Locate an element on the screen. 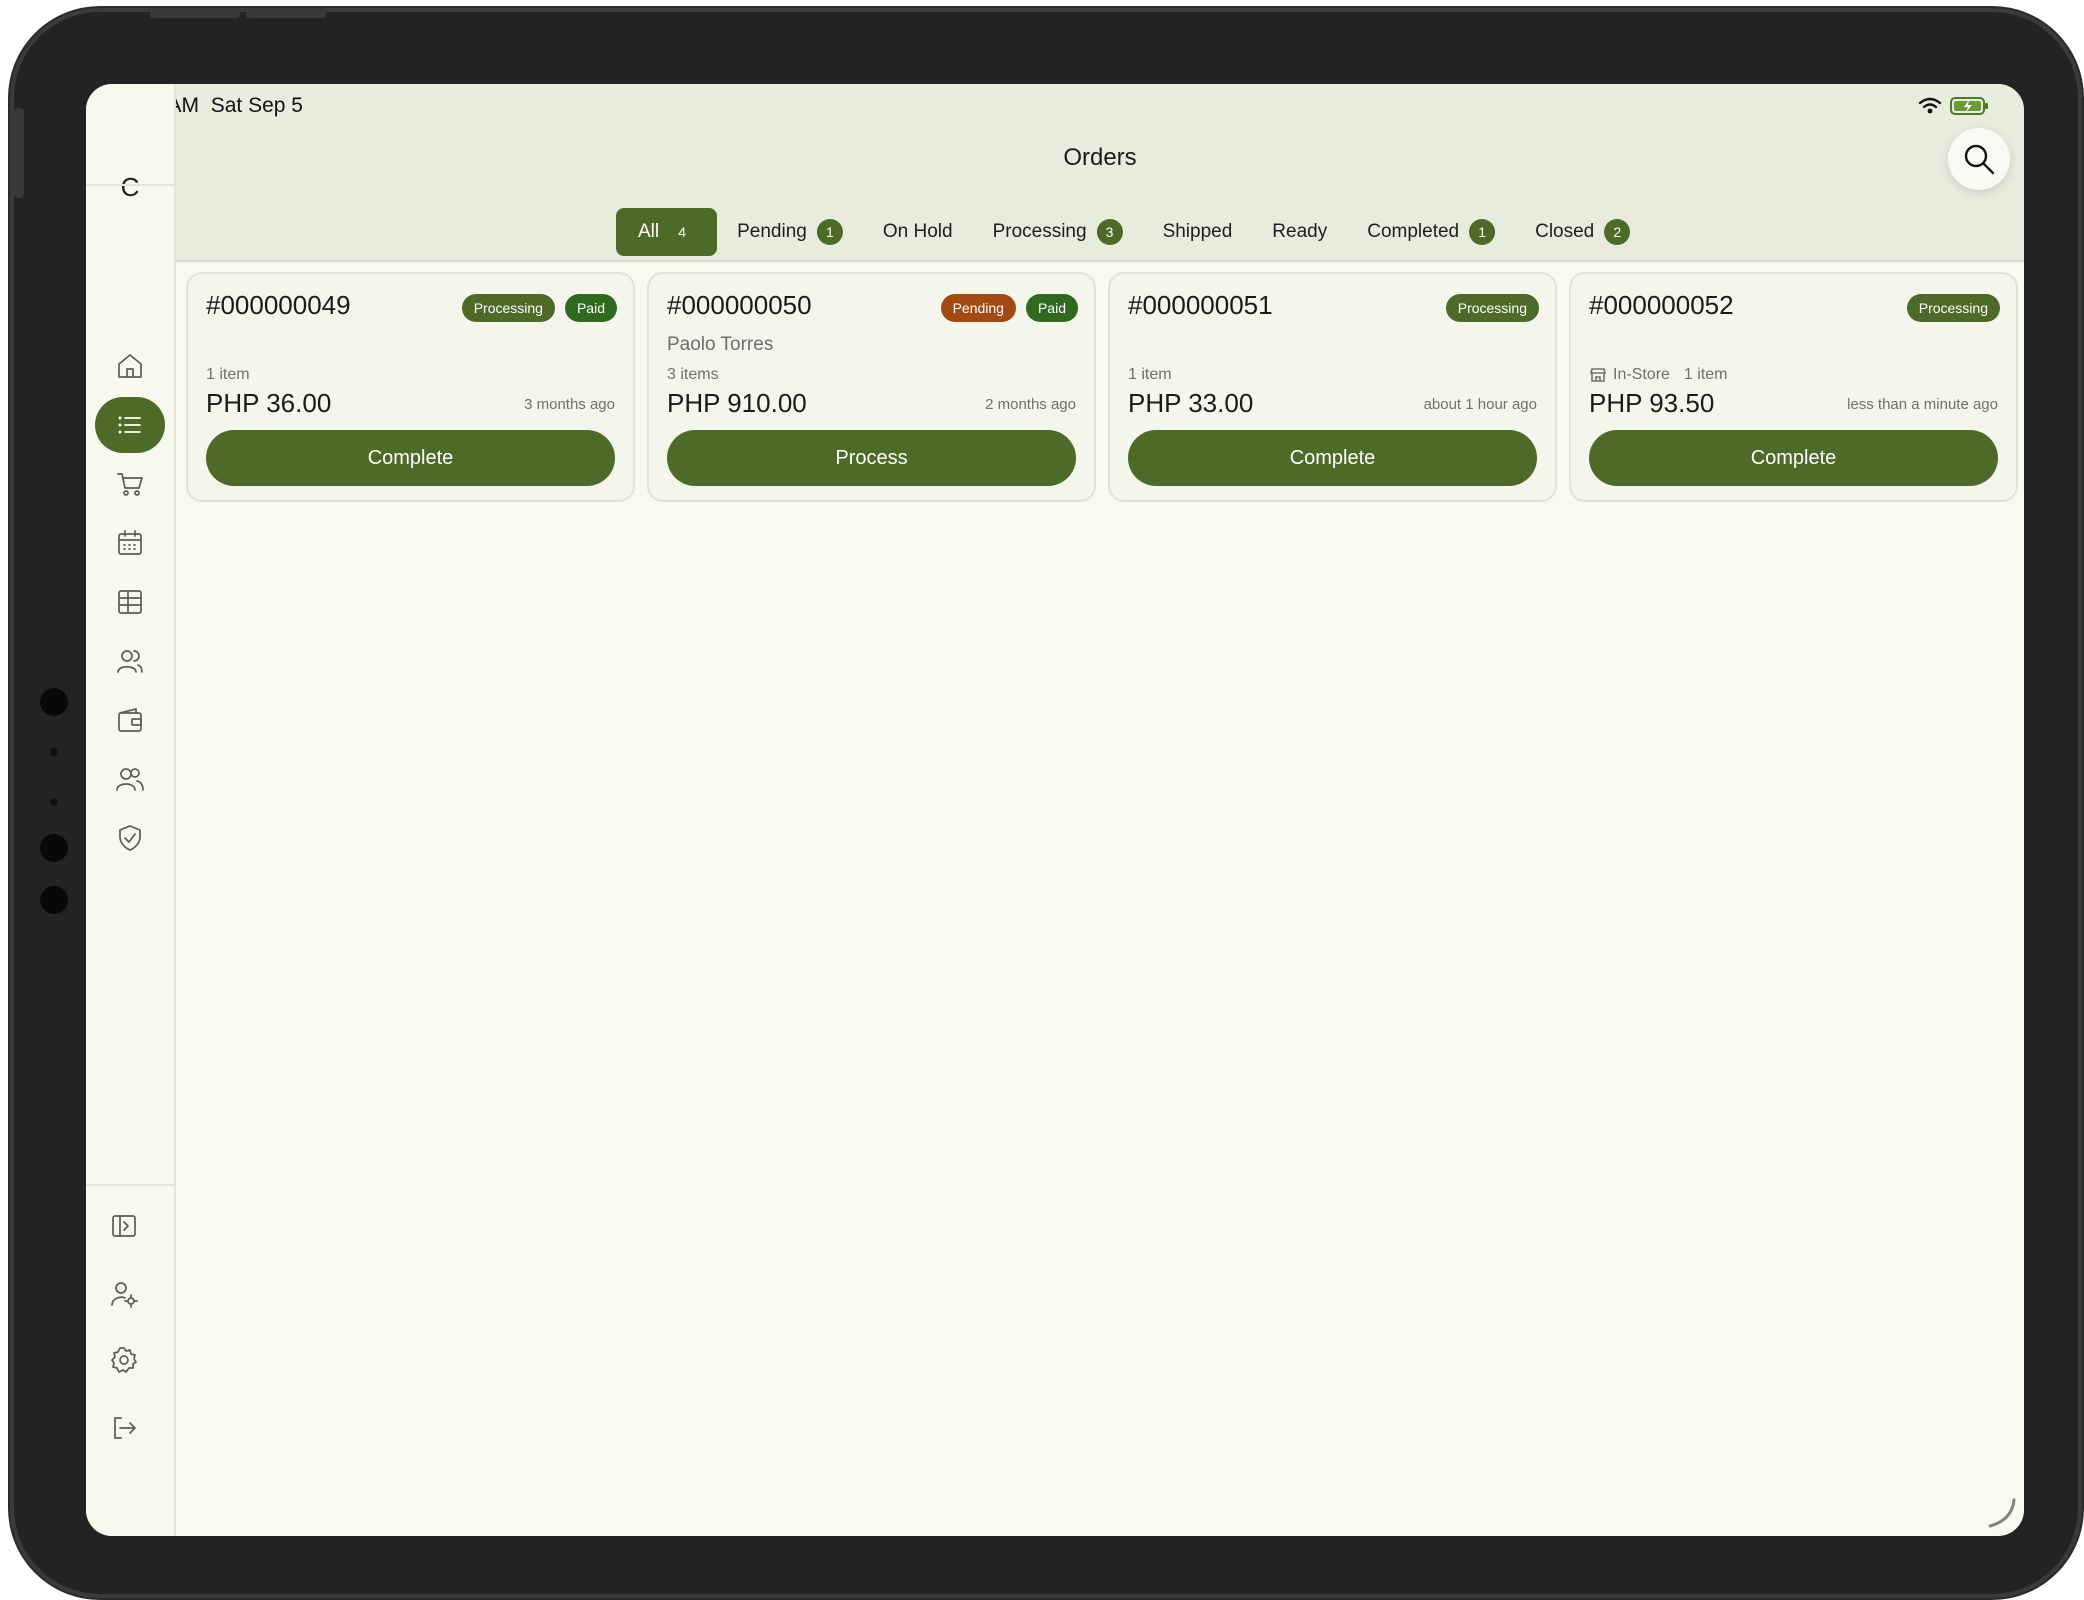 The height and width of the screenshot is (1600, 2084). customer-name: Paolo Torres is located at coordinates (720, 344).